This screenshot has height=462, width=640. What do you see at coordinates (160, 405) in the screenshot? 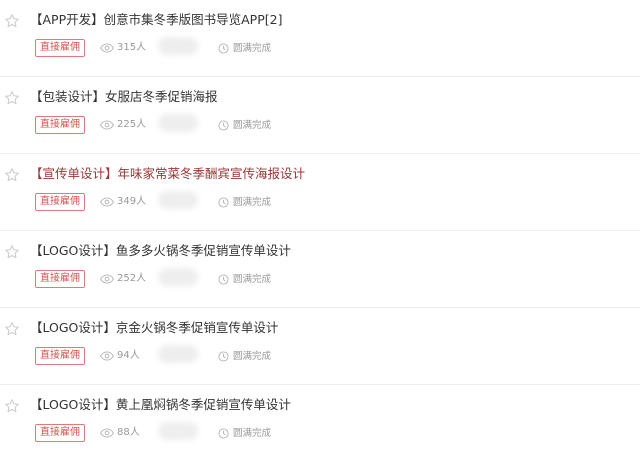
I see `task-title-link: 【LOGO设计】黄上凰焖锅冬季促销宣传单设计` at bounding box center [160, 405].